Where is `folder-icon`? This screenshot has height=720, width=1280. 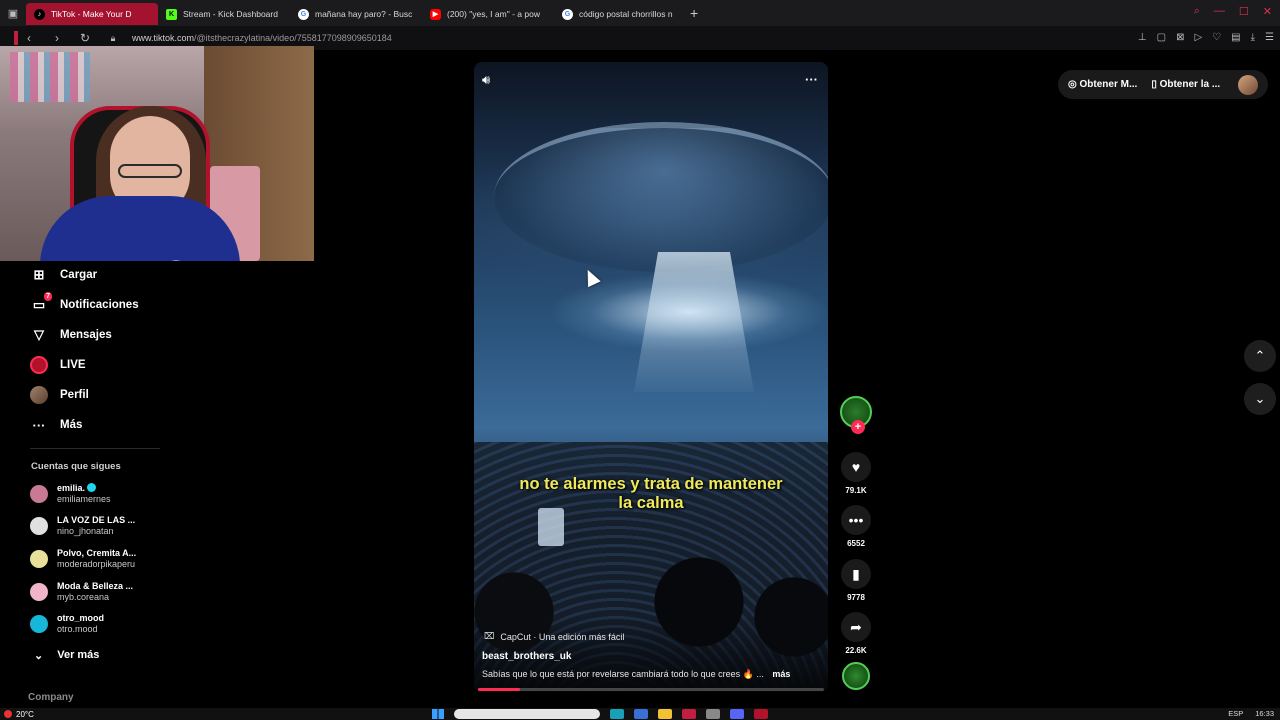
folder-icon is located at coordinates (665, 714).